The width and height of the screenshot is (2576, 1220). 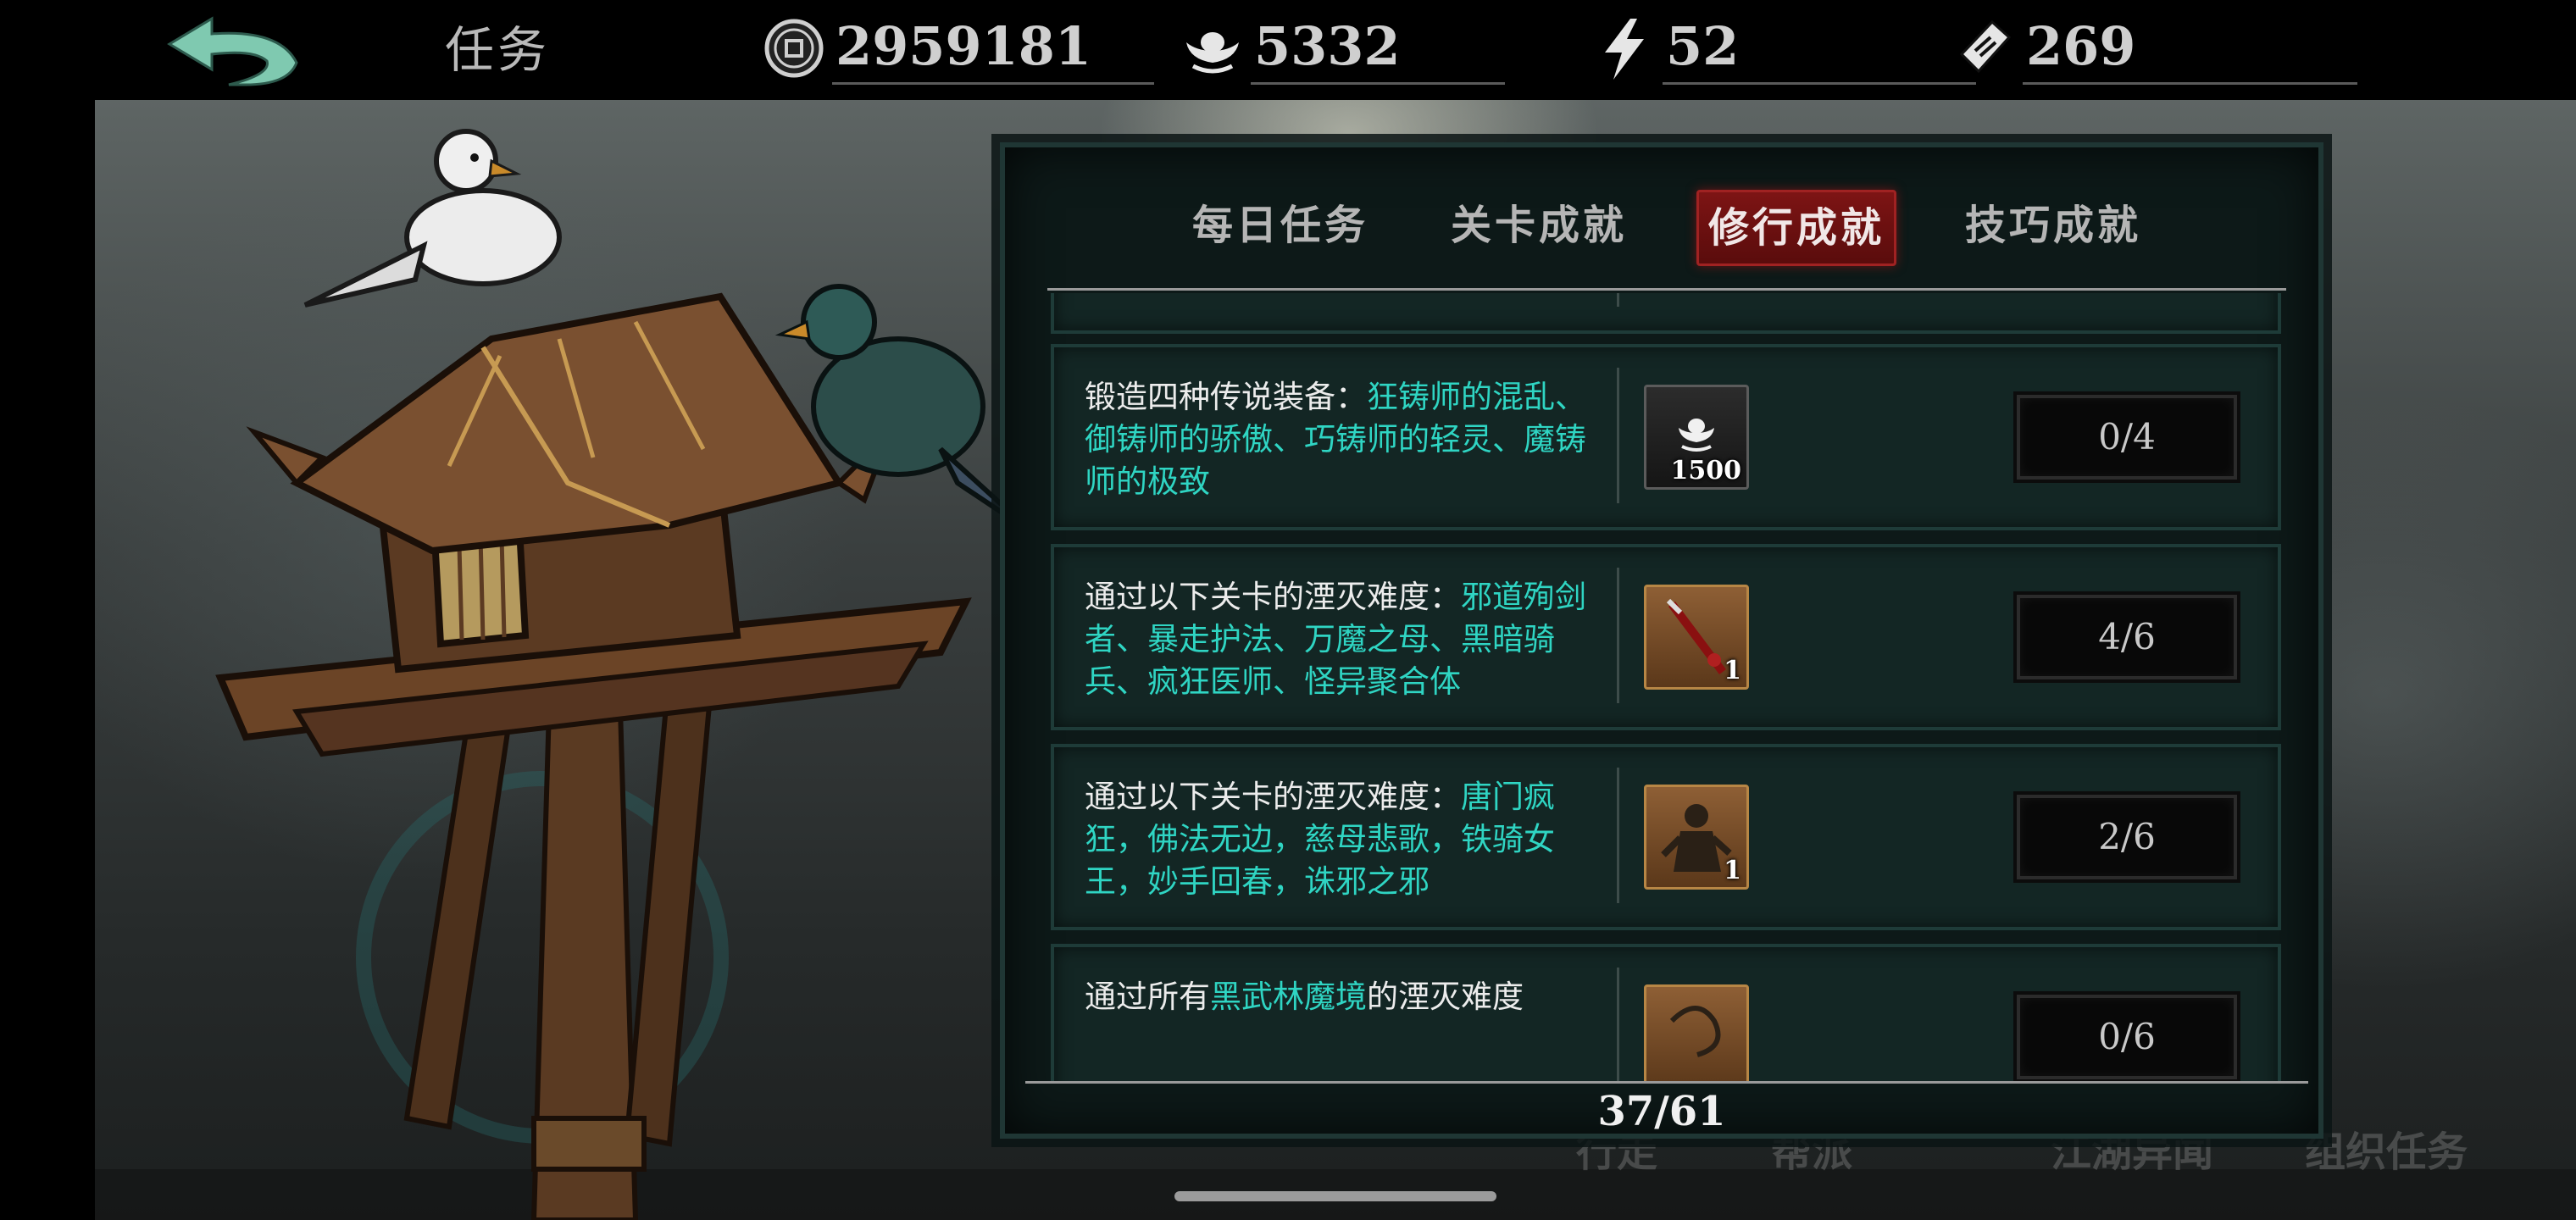 What do you see at coordinates (1339, 439) in the screenshot?
I see `task-description: 锻造四种传说装备：狂铸师的混乱、御铸师的骄傲、巧铸师的轻灵、魔铸师的极致` at bounding box center [1339, 439].